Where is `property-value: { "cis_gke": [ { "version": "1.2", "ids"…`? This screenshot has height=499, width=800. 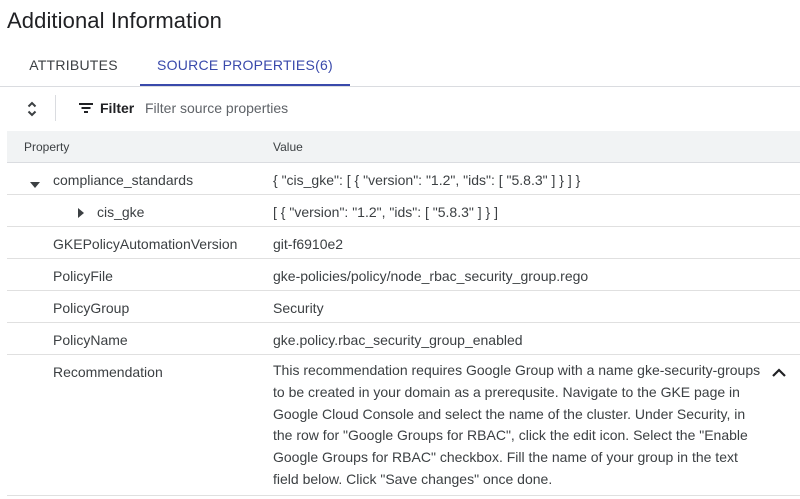 property-value: { "cis_gke": [ { "version": "1.2", "ids"… is located at coordinates (427, 180).